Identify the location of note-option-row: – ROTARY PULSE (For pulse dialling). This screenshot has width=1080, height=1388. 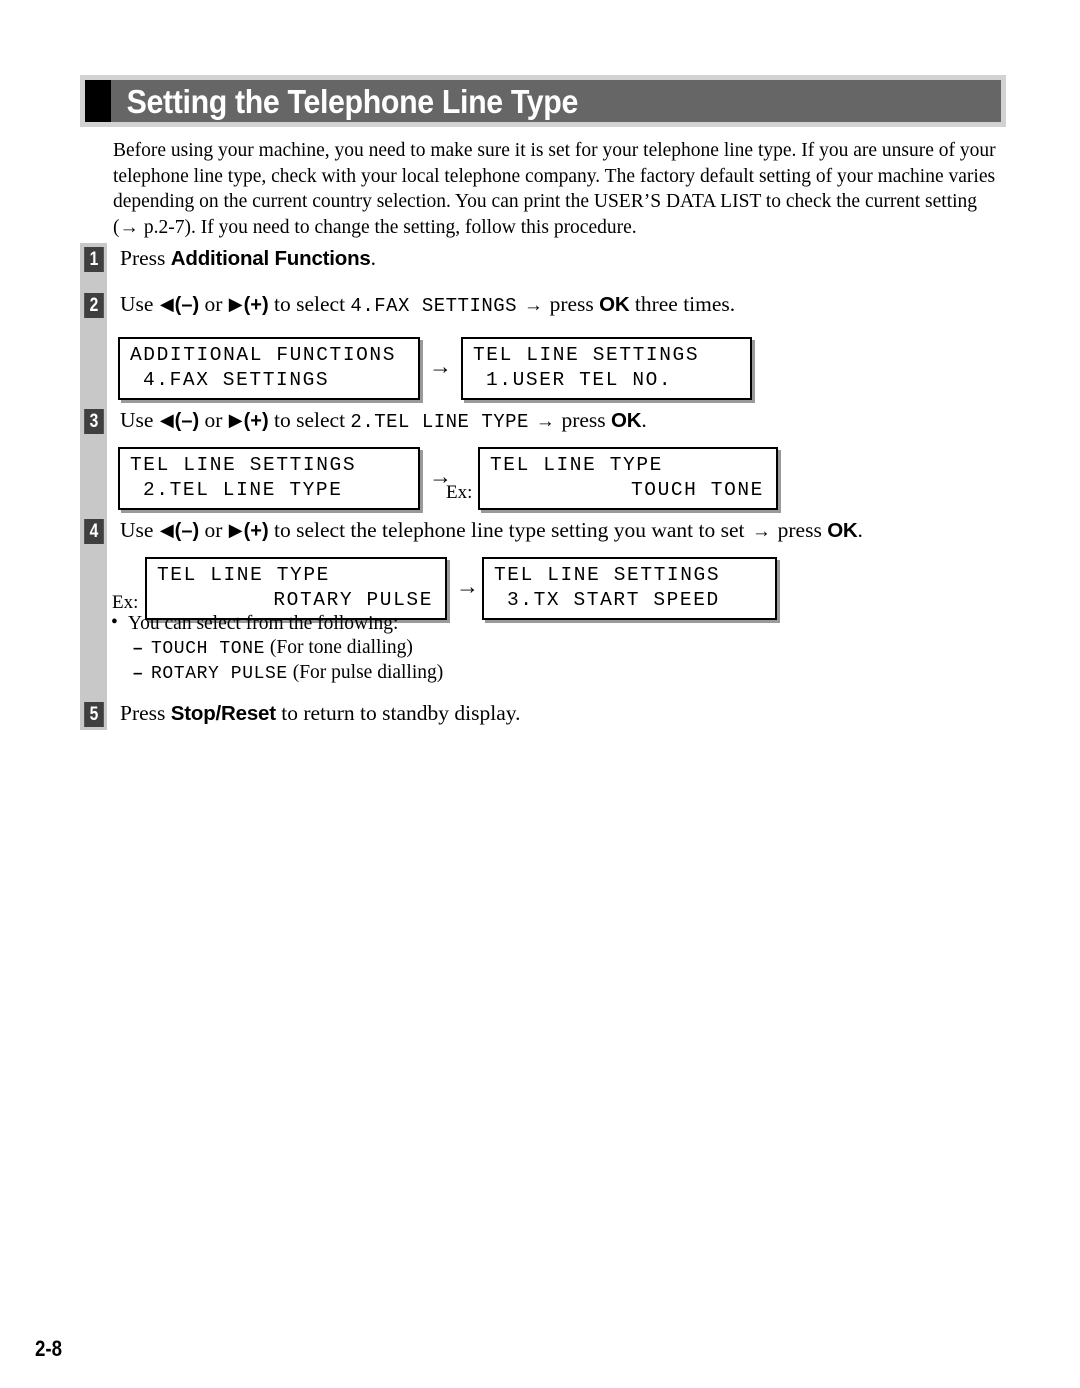
(275, 673).